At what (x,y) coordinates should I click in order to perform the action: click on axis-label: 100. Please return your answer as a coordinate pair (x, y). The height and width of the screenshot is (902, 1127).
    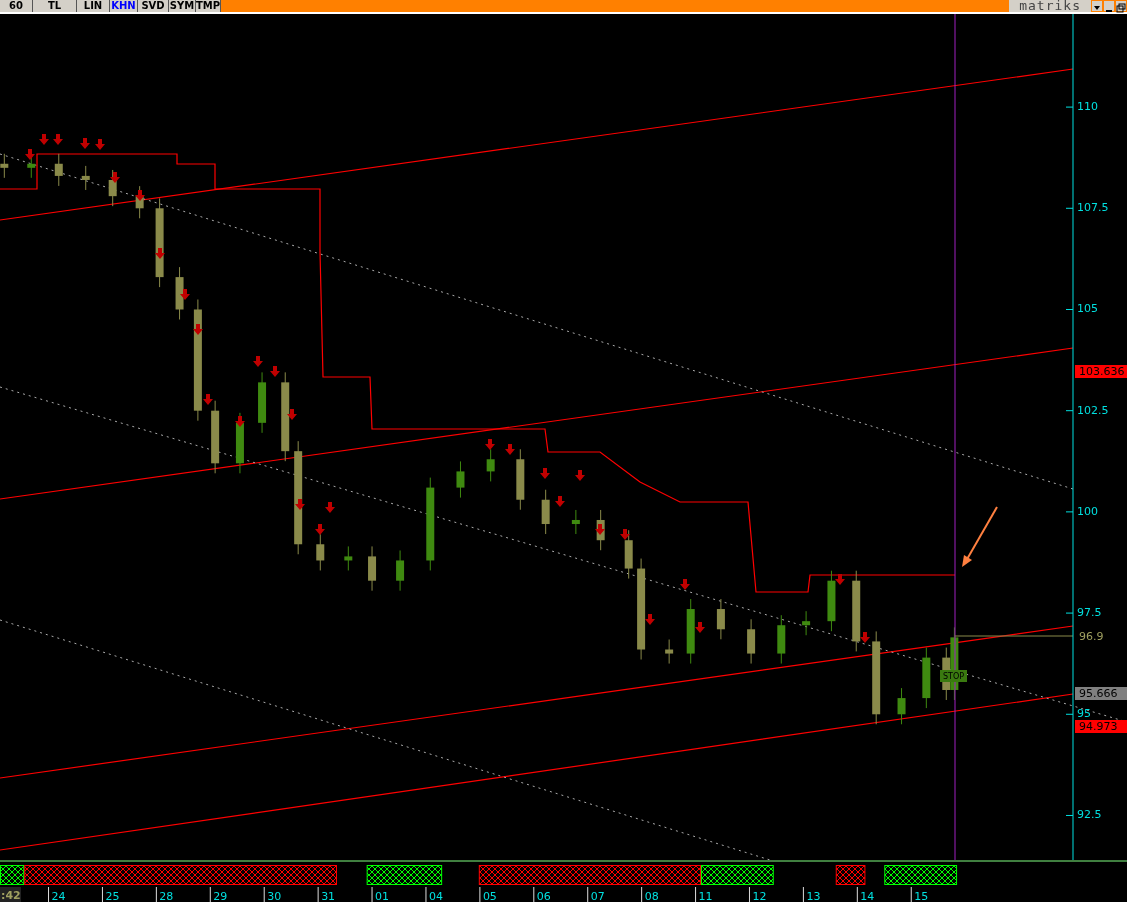
    Looking at the image, I should click on (1087, 511).